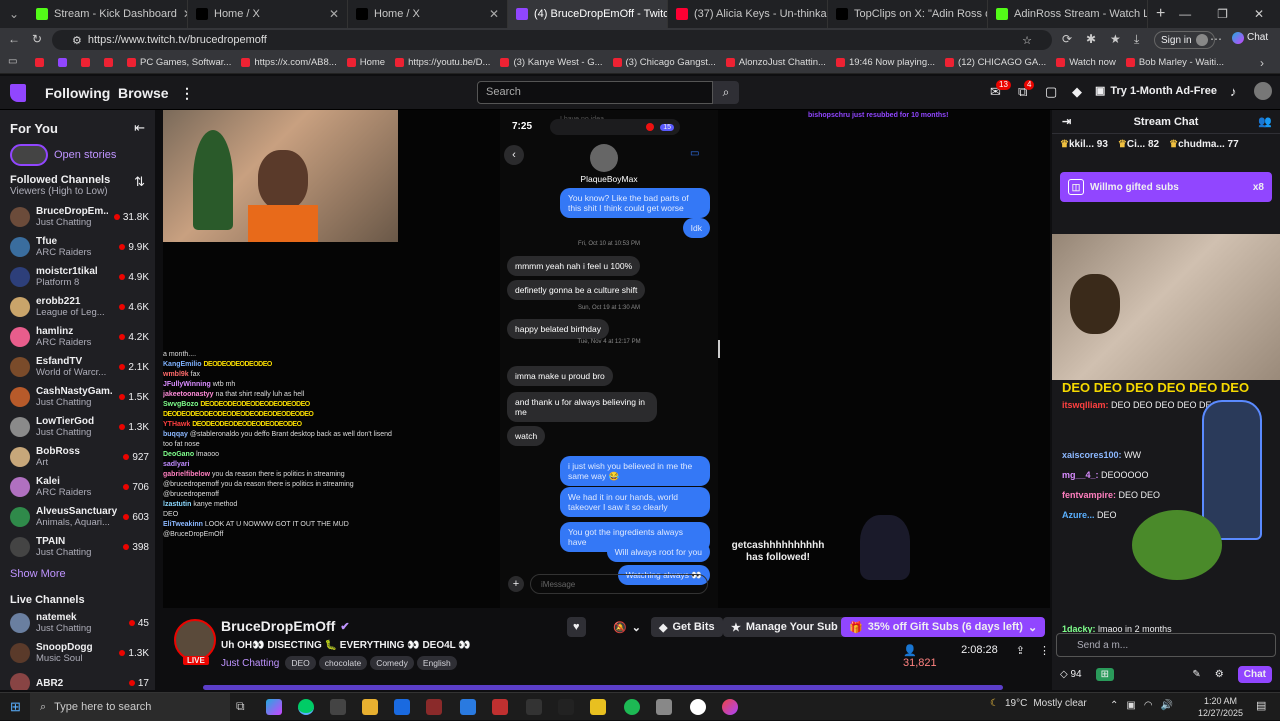 This screenshot has width=1280, height=721. What do you see at coordinates (1086, 62) in the screenshot?
I see `bookmark-item: Watch now` at bounding box center [1086, 62].